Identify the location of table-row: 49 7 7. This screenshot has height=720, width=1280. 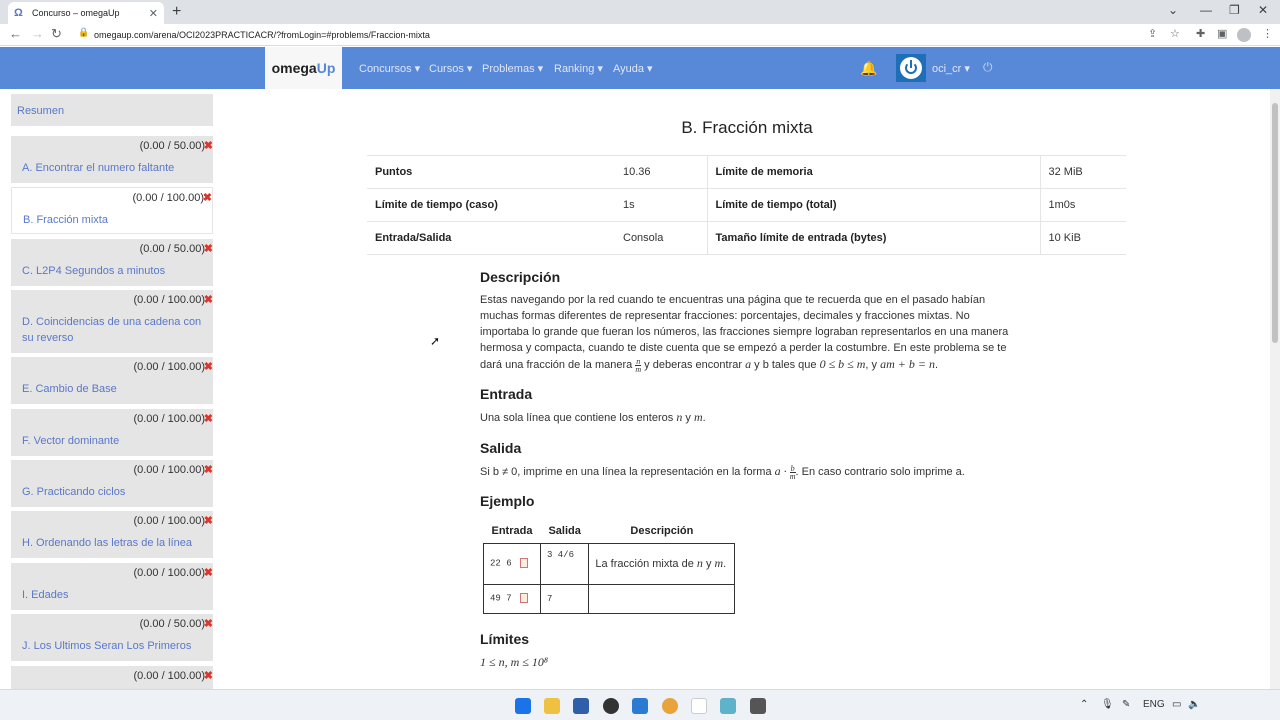
(609, 598).